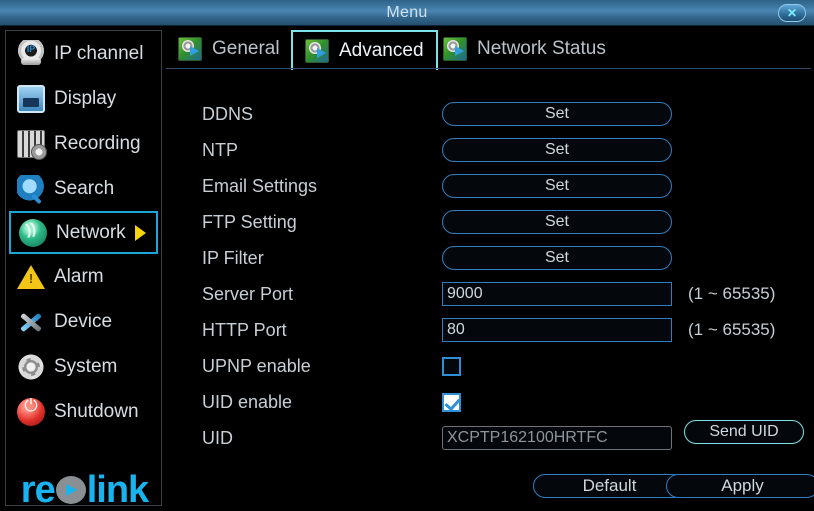 The height and width of the screenshot is (511, 814). What do you see at coordinates (557, 222) in the screenshot?
I see `ftp-set-button: Set` at bounding box center [557, 222].